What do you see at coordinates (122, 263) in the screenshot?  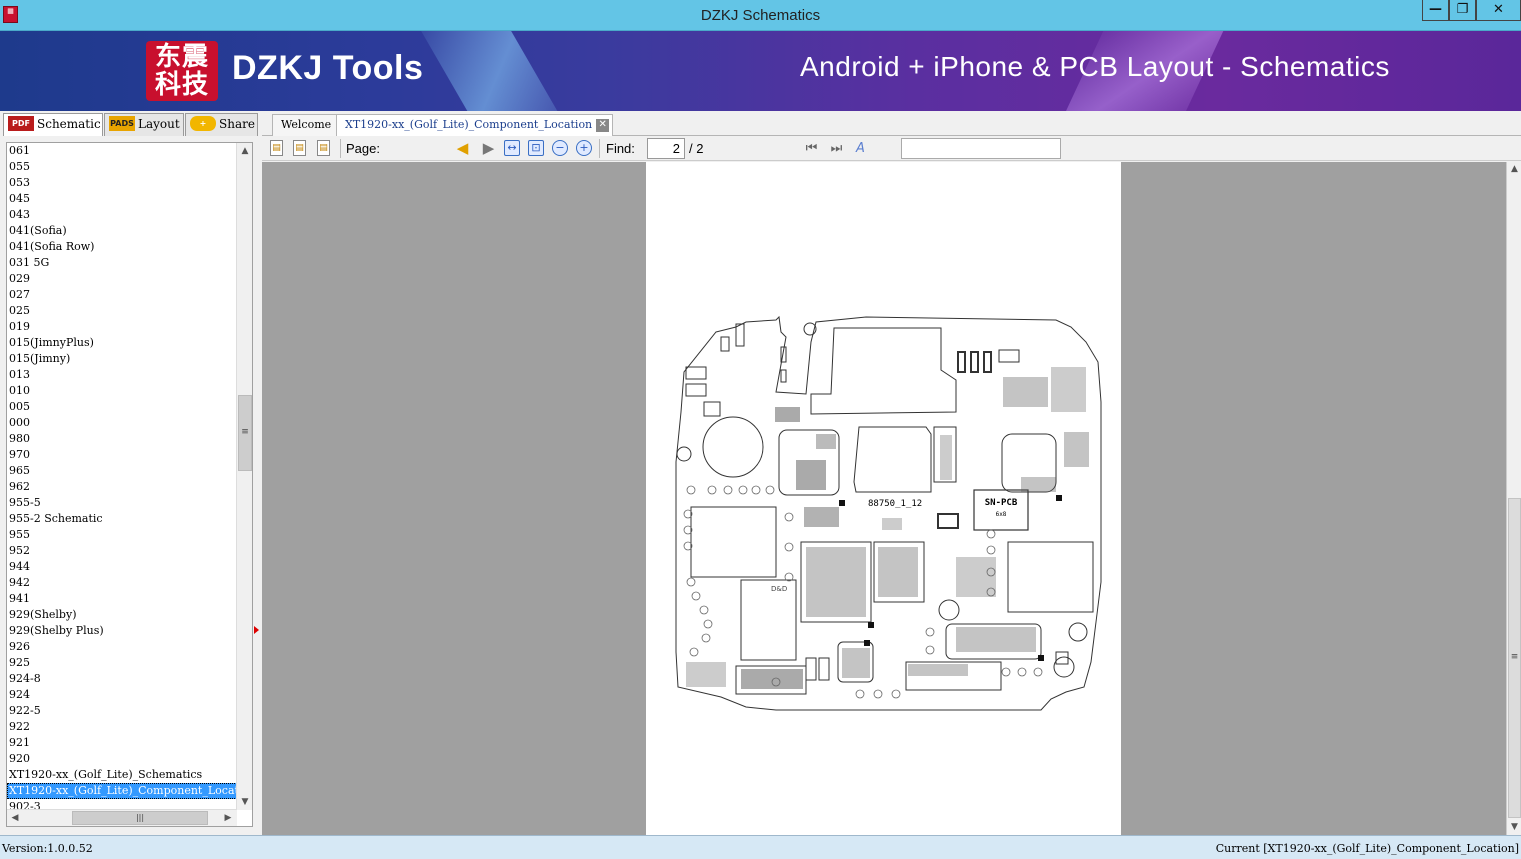 I see `file-list-item: 031 5G` at bounding box center [122, 263].